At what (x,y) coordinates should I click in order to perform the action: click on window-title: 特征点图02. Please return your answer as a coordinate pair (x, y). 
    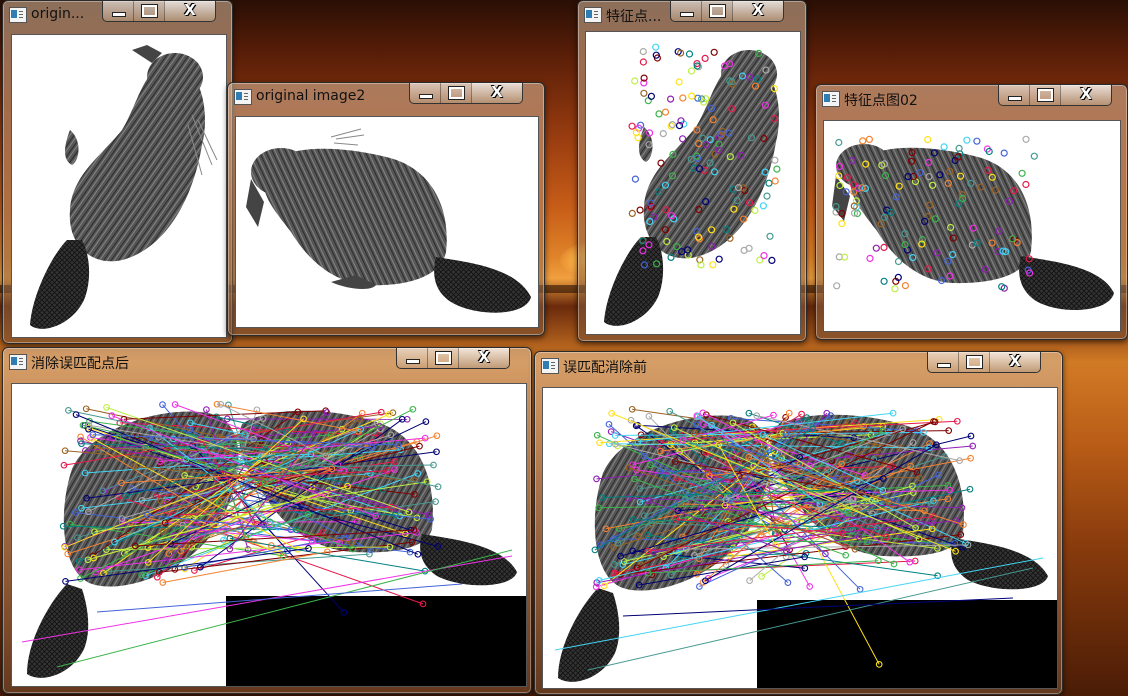
    Looking at the image, I should click on (881, 101).